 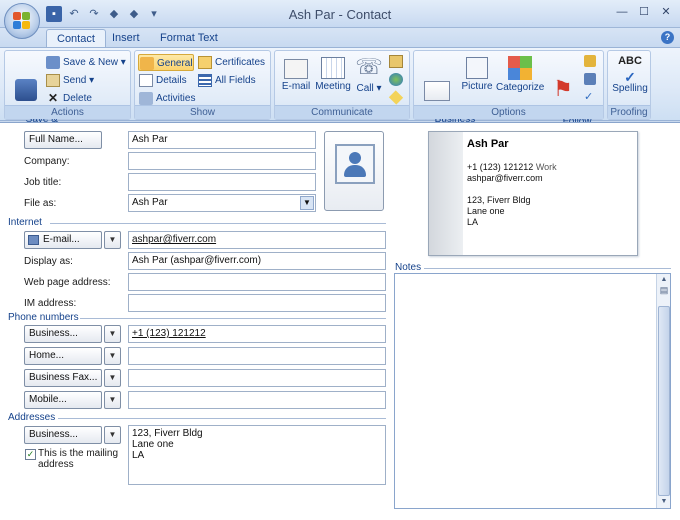 What do you see at coordinates (477, 72) in the screenshot?
I see `picture-button: Picture` at bounding box center [477, 72].